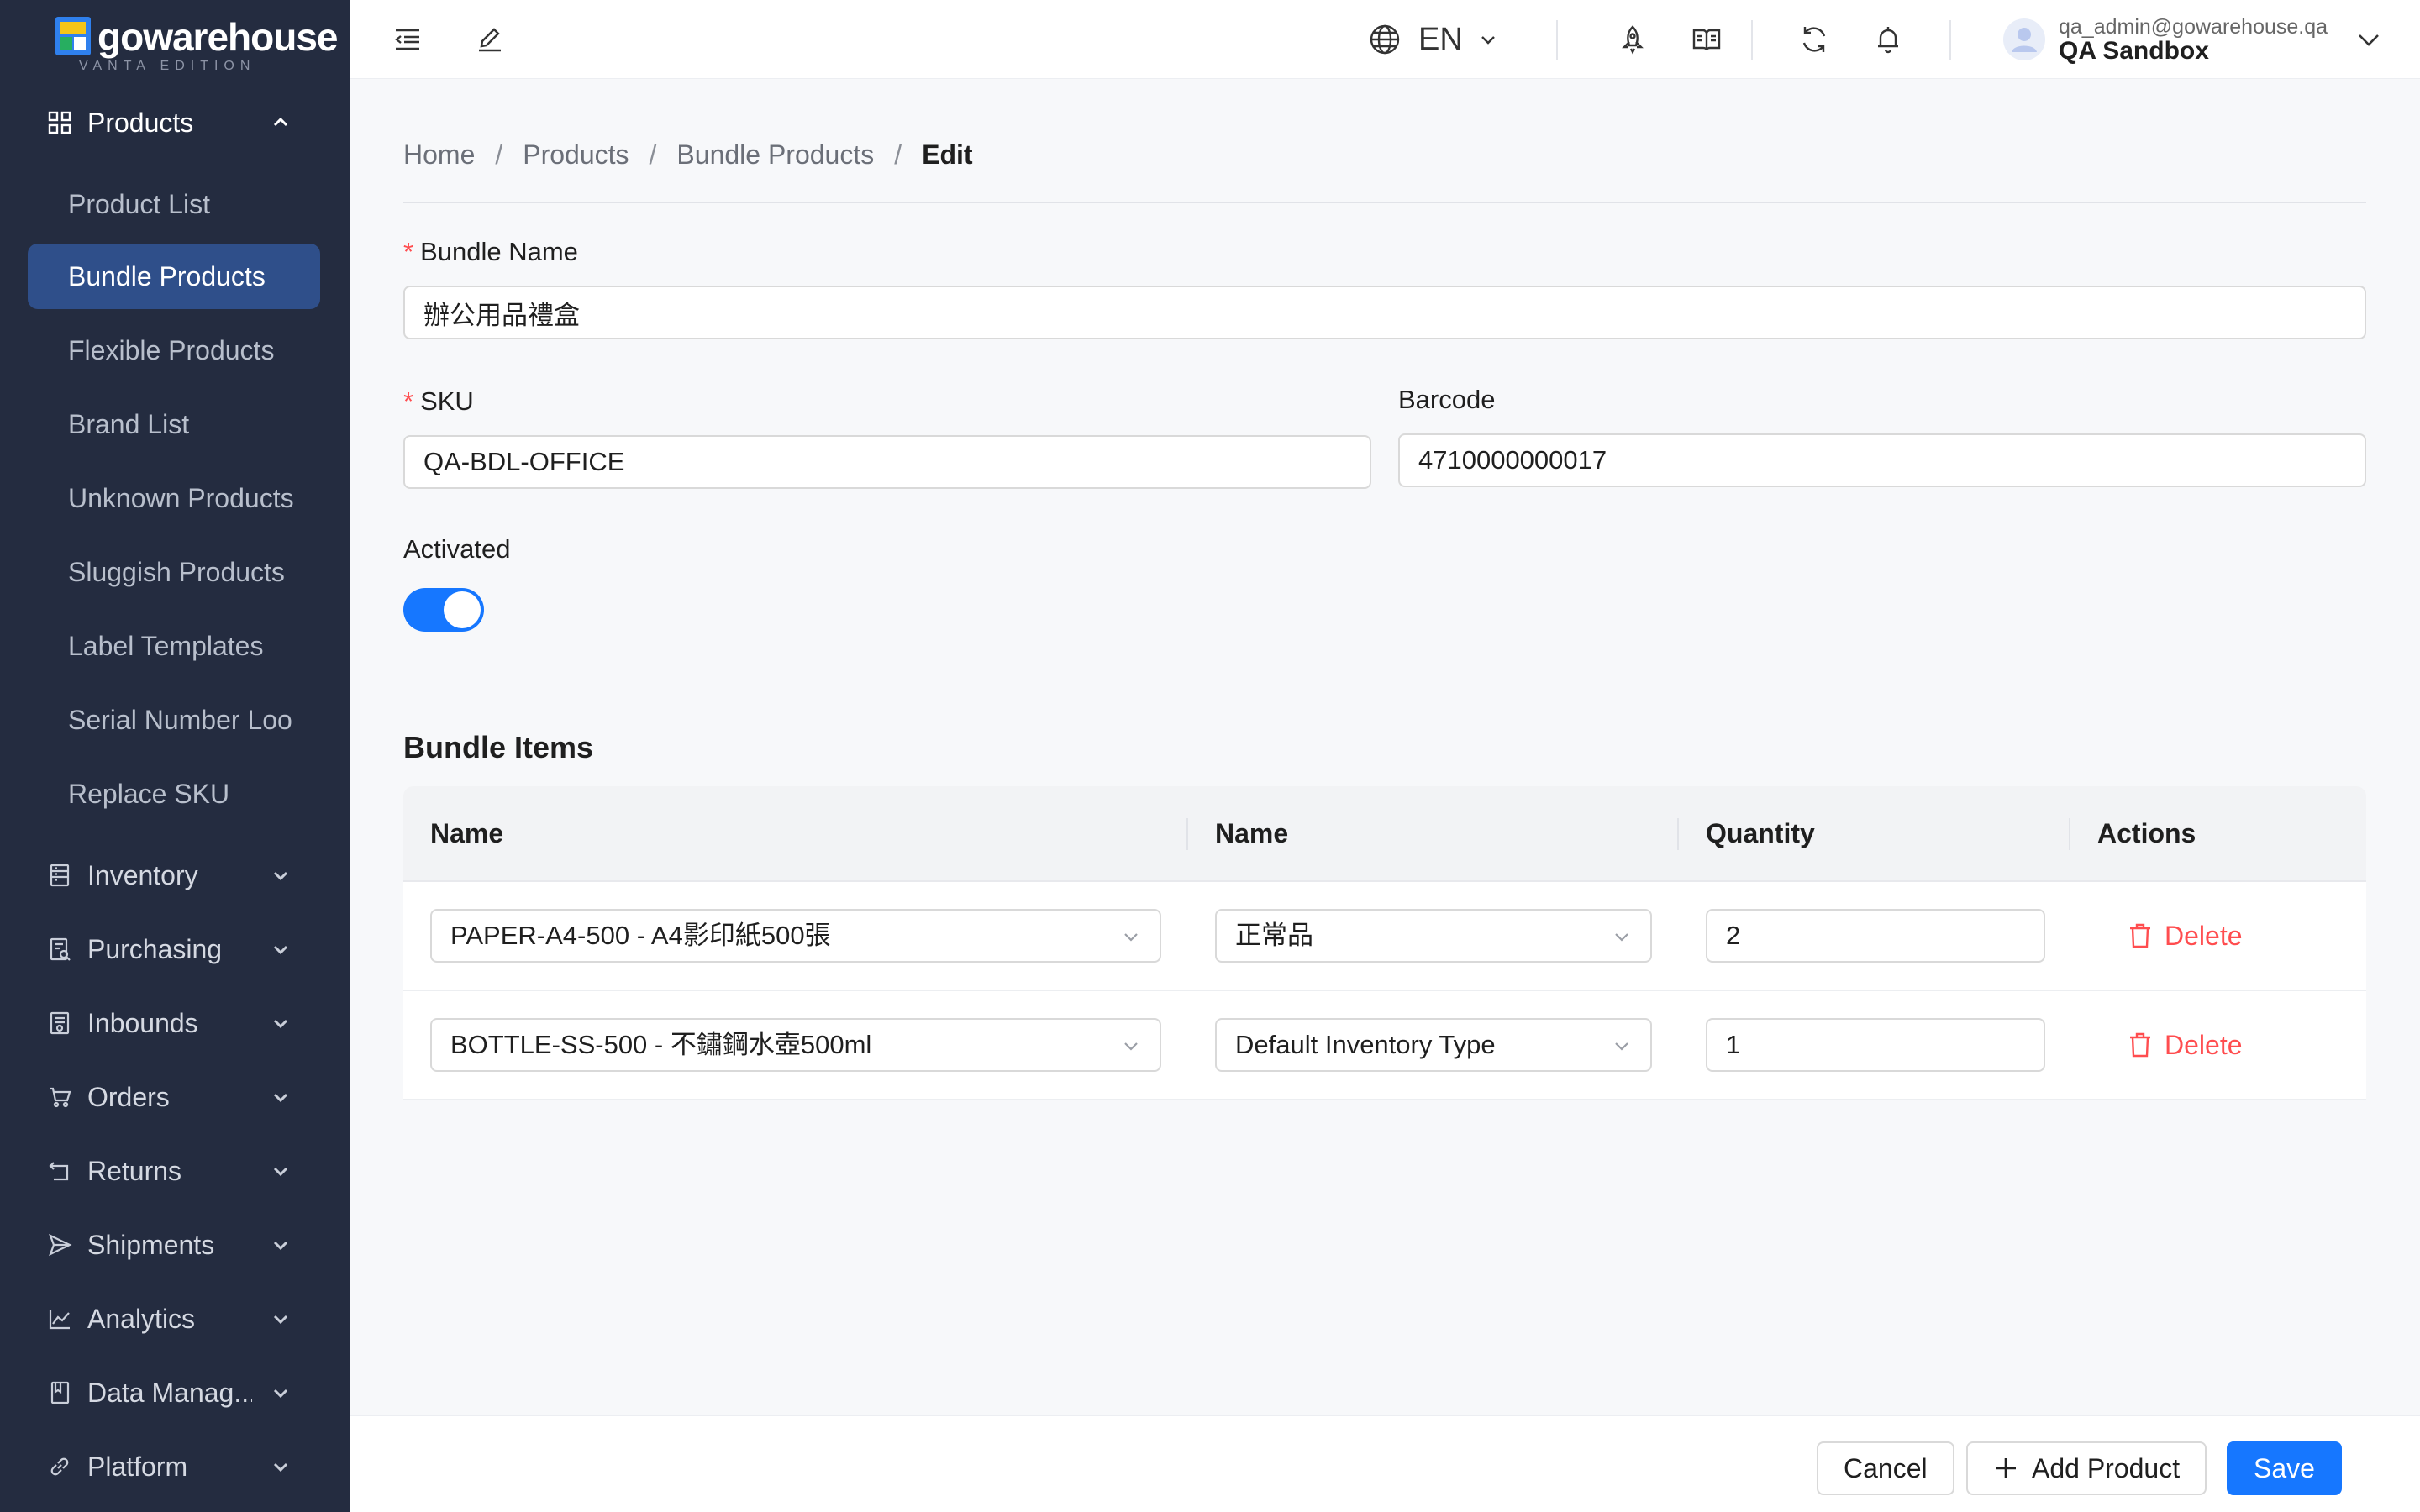  I want to click on sidebar-group-label: Orders, so click(128, 1097).